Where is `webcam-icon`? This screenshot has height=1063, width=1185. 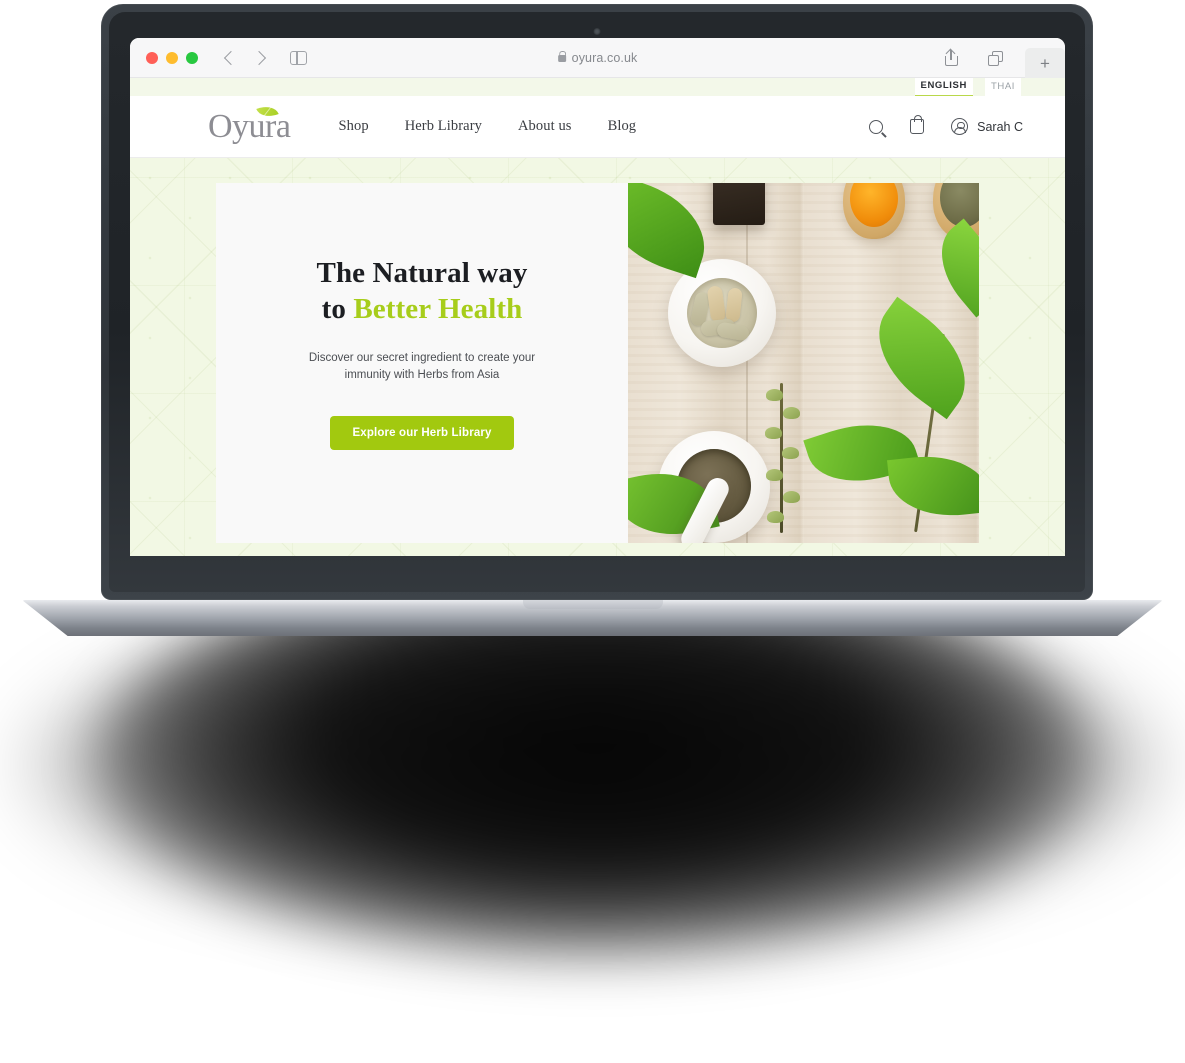 webcam-icon is located at coordinates (597, 31).